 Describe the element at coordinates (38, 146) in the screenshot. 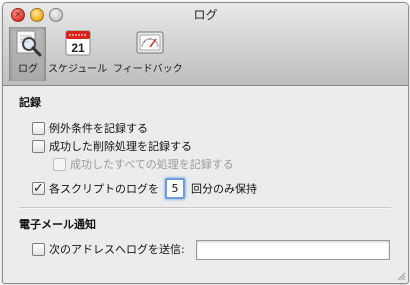

I see `log-deletions-checkbox` at that location.